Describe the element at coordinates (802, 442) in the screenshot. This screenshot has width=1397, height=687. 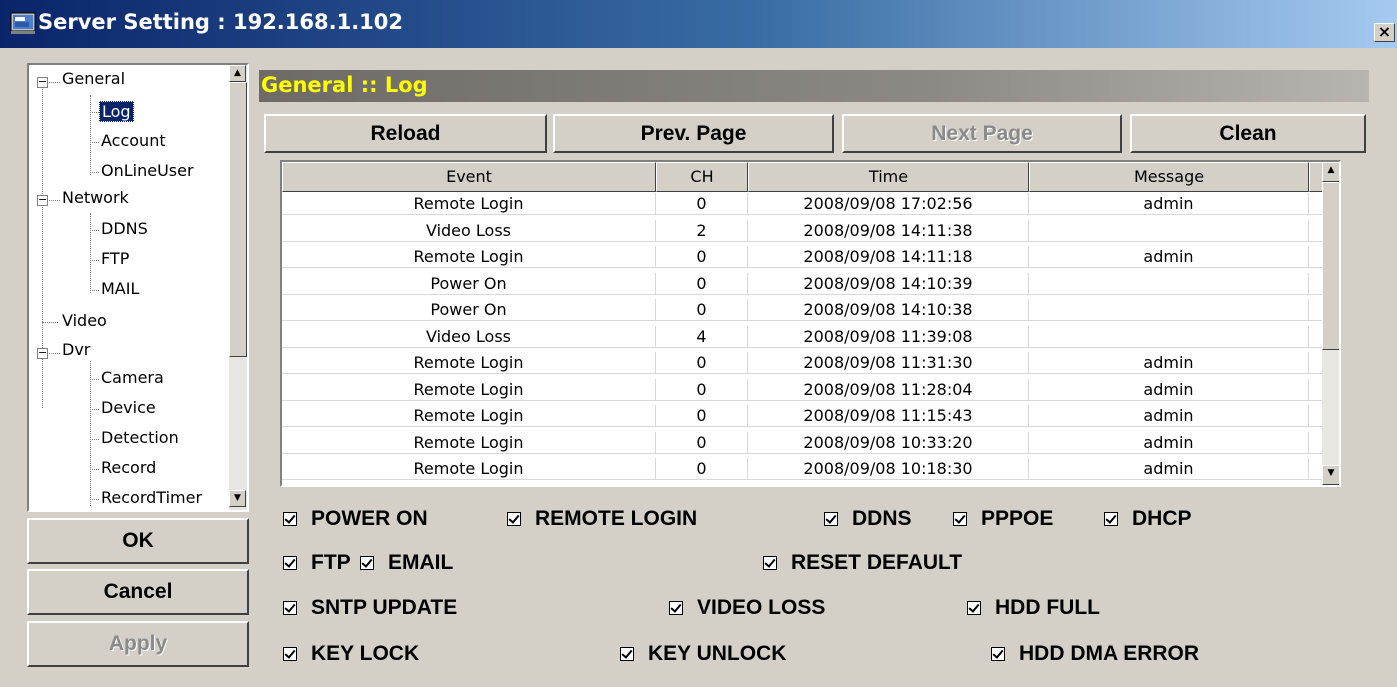
I see `table-row: Remote Login 0 2008/09/08 10:33:20 admin` at that location.